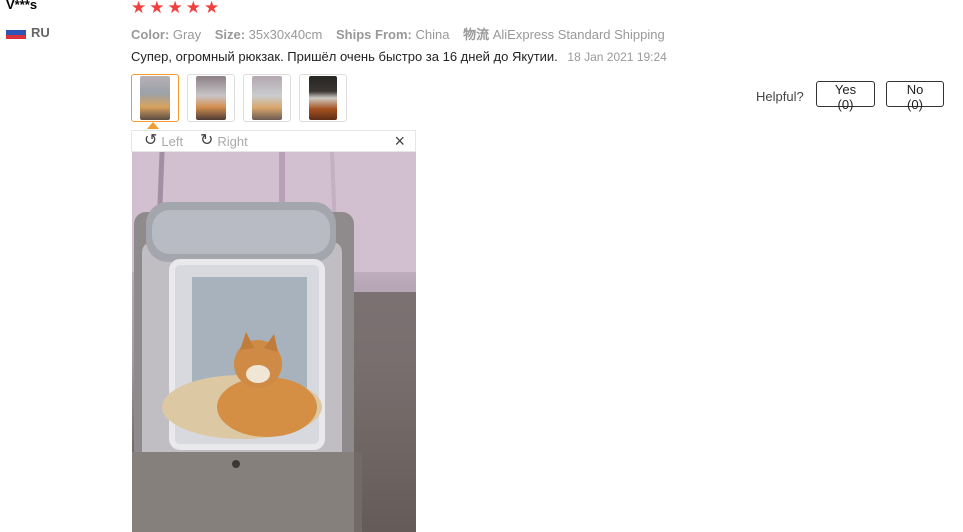 This screenshot has height=532, width=963. I want to click on rotate-left-icon: ↺, so click(151, 140).